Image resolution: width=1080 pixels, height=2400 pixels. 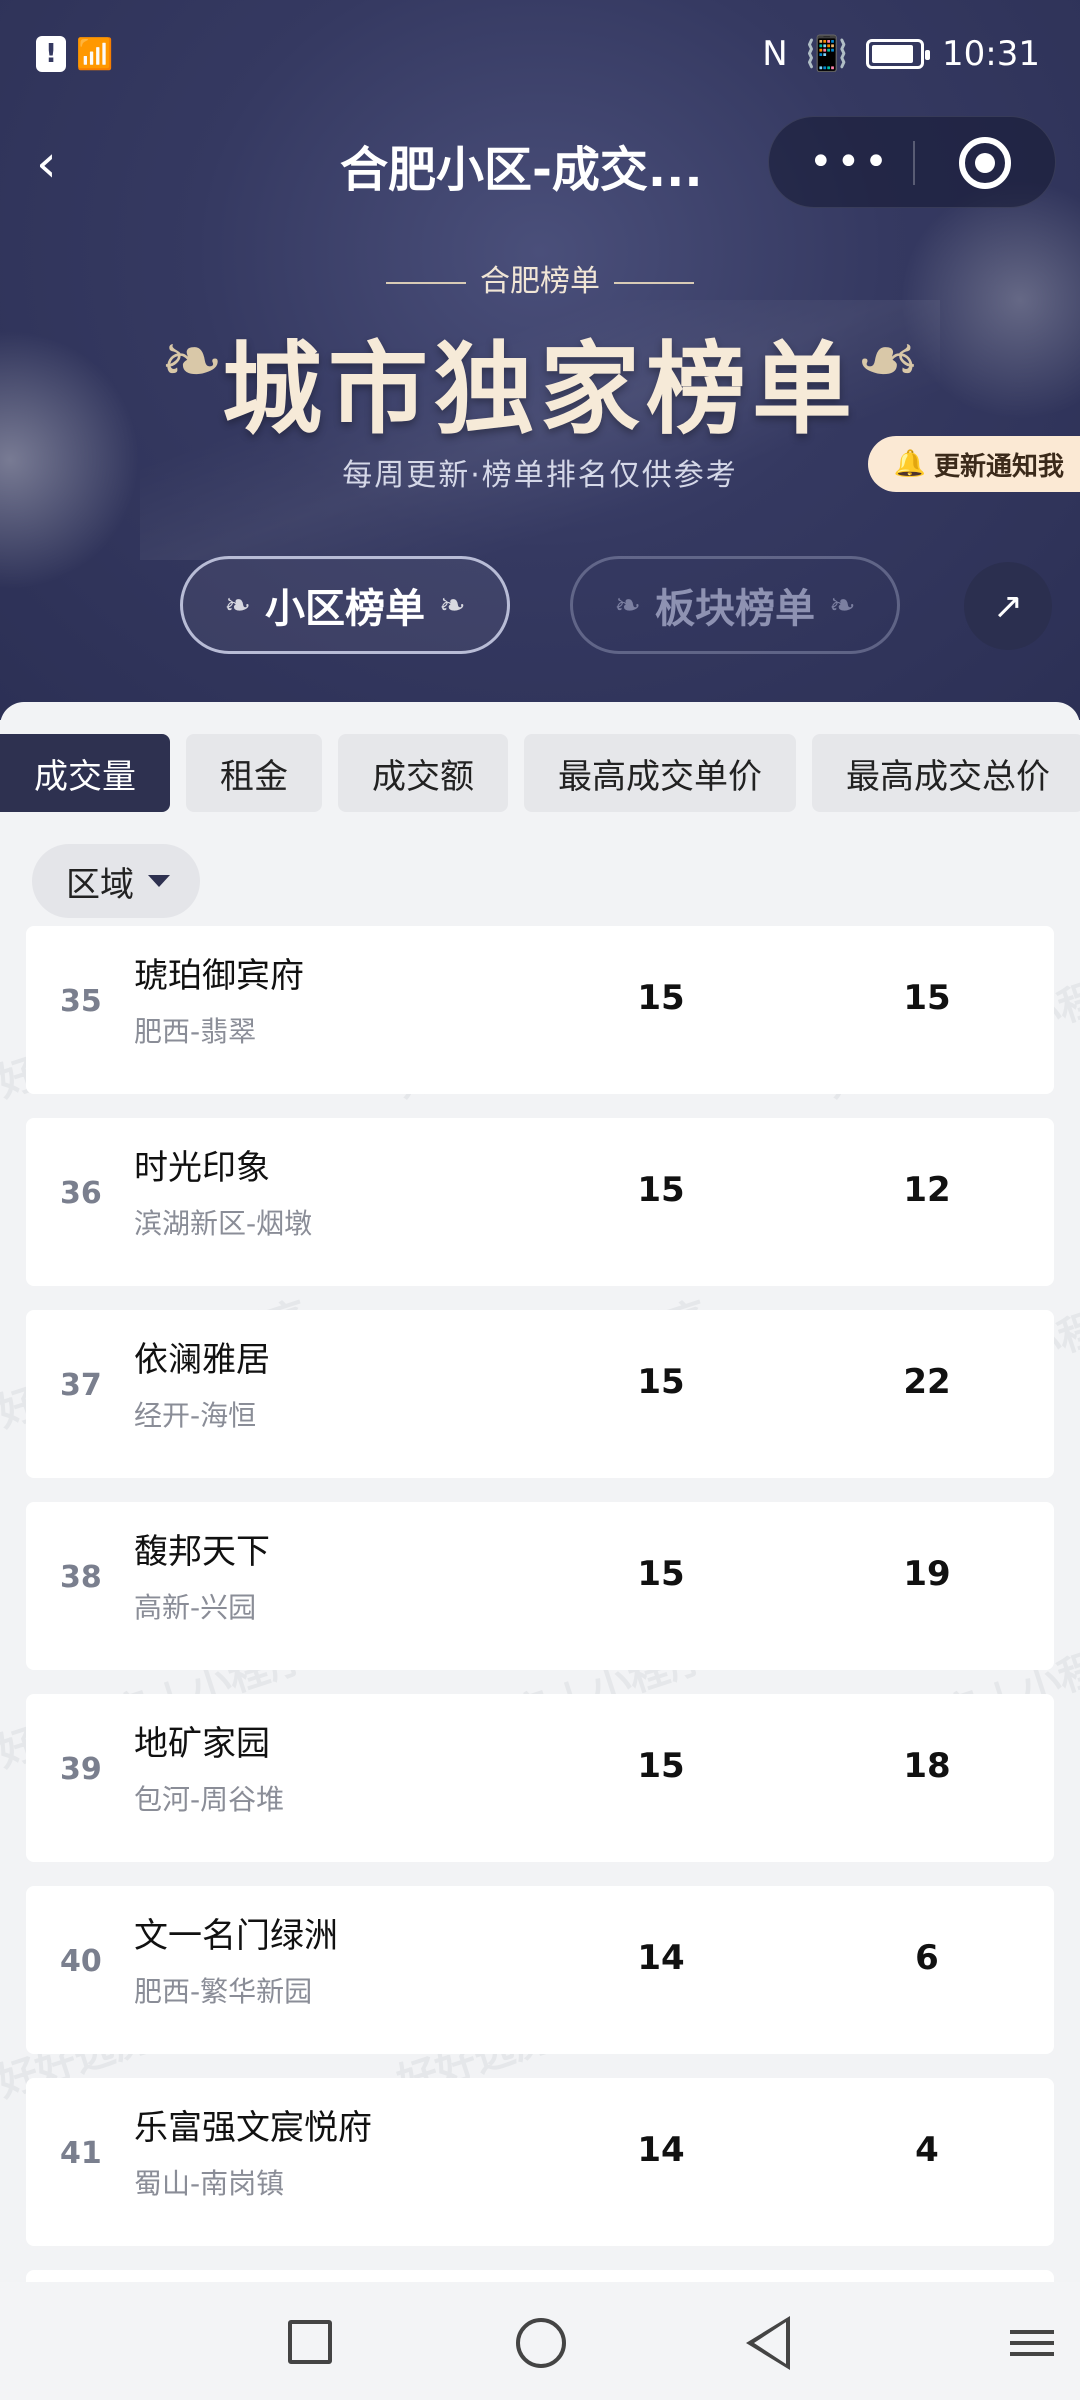 What do you see at coordinates (540, 1970) in the screenshot?
I see `list-item: 40 文一名门绿洲 肥西-繁华新园 14 6` at bounding box center [540, 1970].